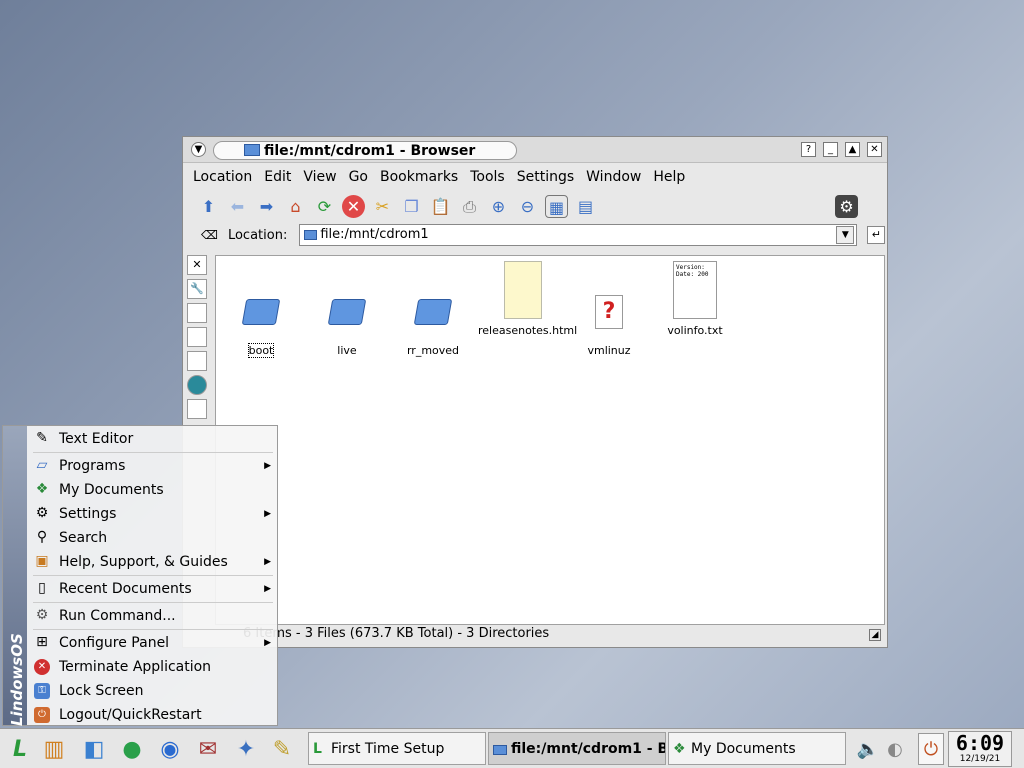  What do you see at coordinates (808, 149) in the screenshot?
I see `help-button: ?` at bounding box center [808, 149].